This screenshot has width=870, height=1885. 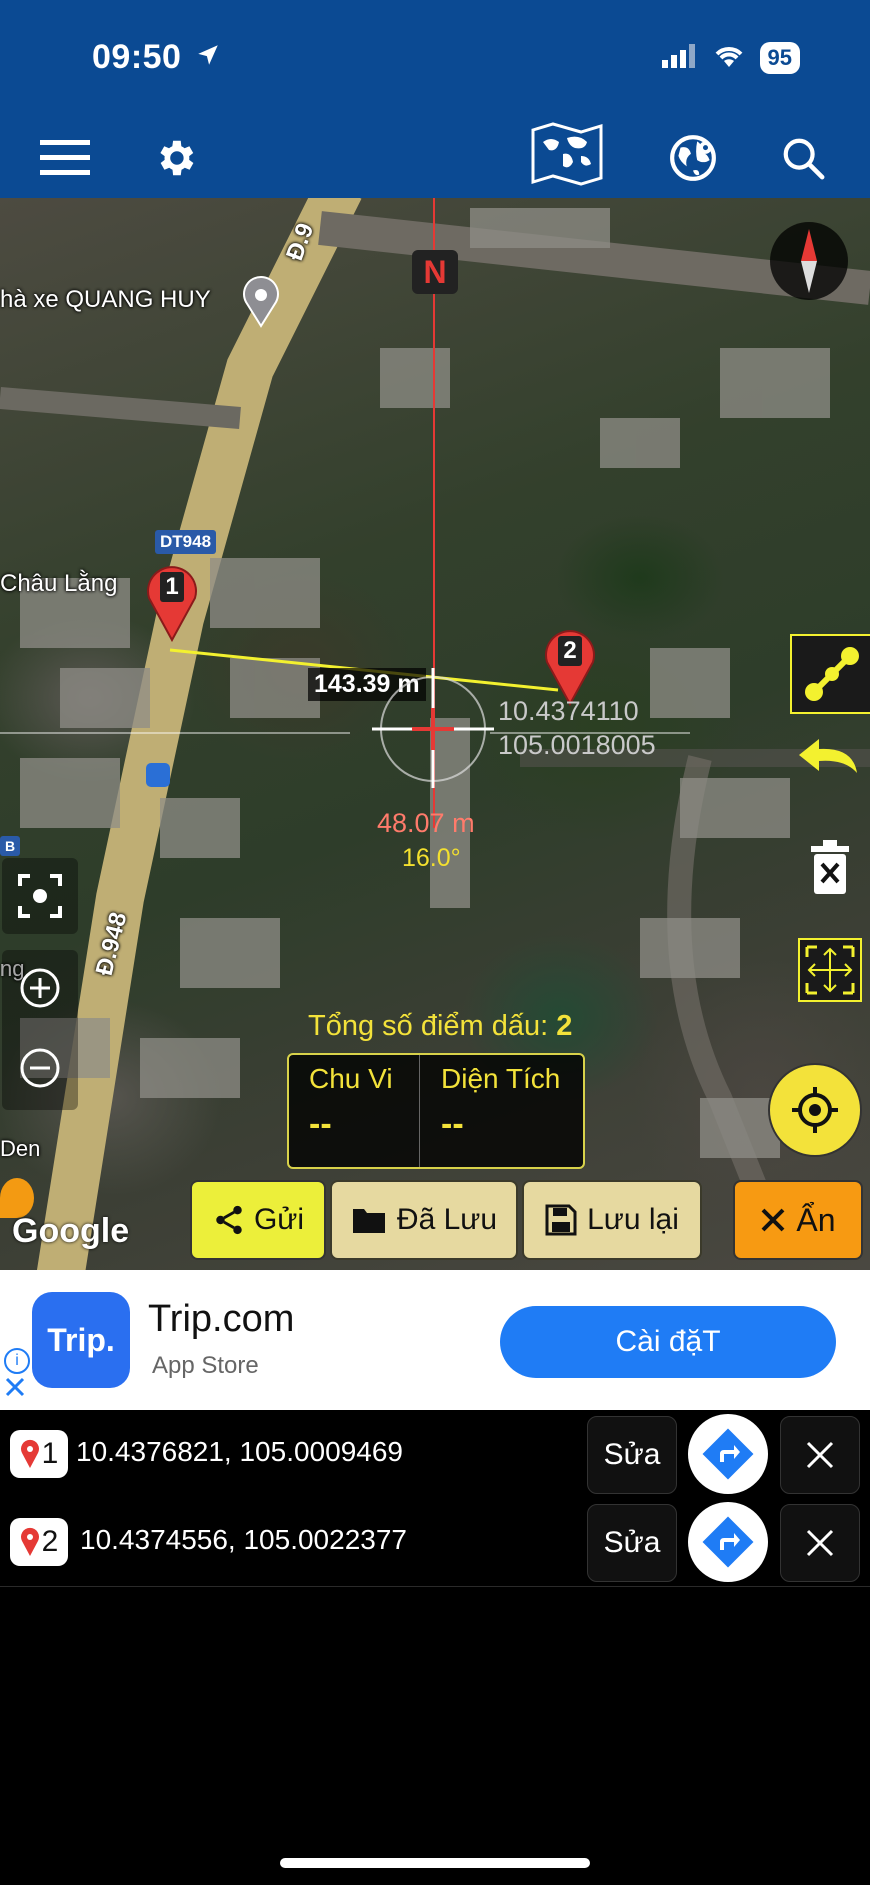 I want to click on perimeter-label: Chu Vi, so click(x=351, y=1078).